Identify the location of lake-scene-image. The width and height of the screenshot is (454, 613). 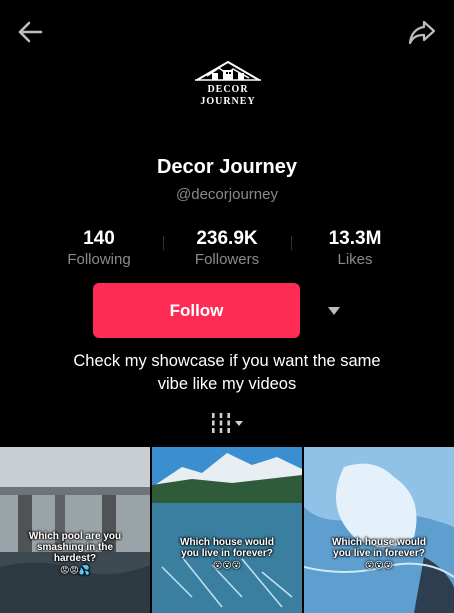
(227, 530).